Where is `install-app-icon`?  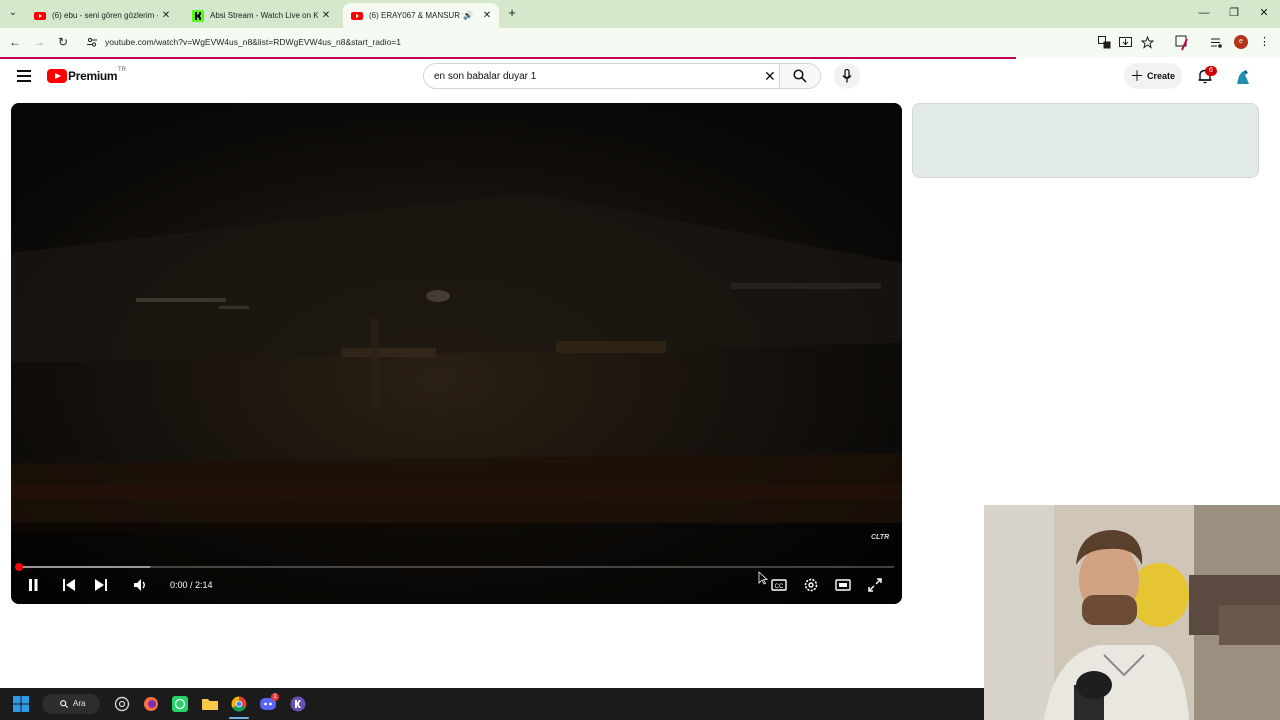
install-app-icon is located at coordinates (1125, 42).